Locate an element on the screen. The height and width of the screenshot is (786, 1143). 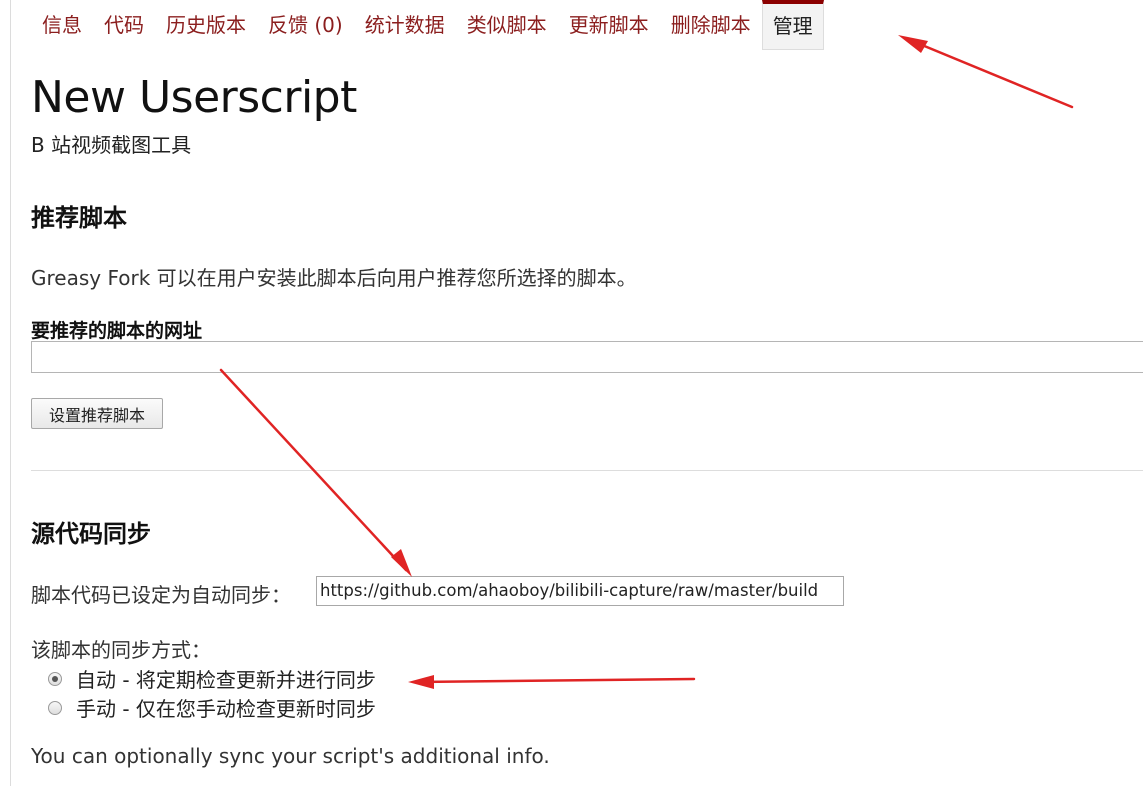
sync-option-manual: 手动 - 仅在您手动检查更新时同步 is located at coordinates (212, 707).